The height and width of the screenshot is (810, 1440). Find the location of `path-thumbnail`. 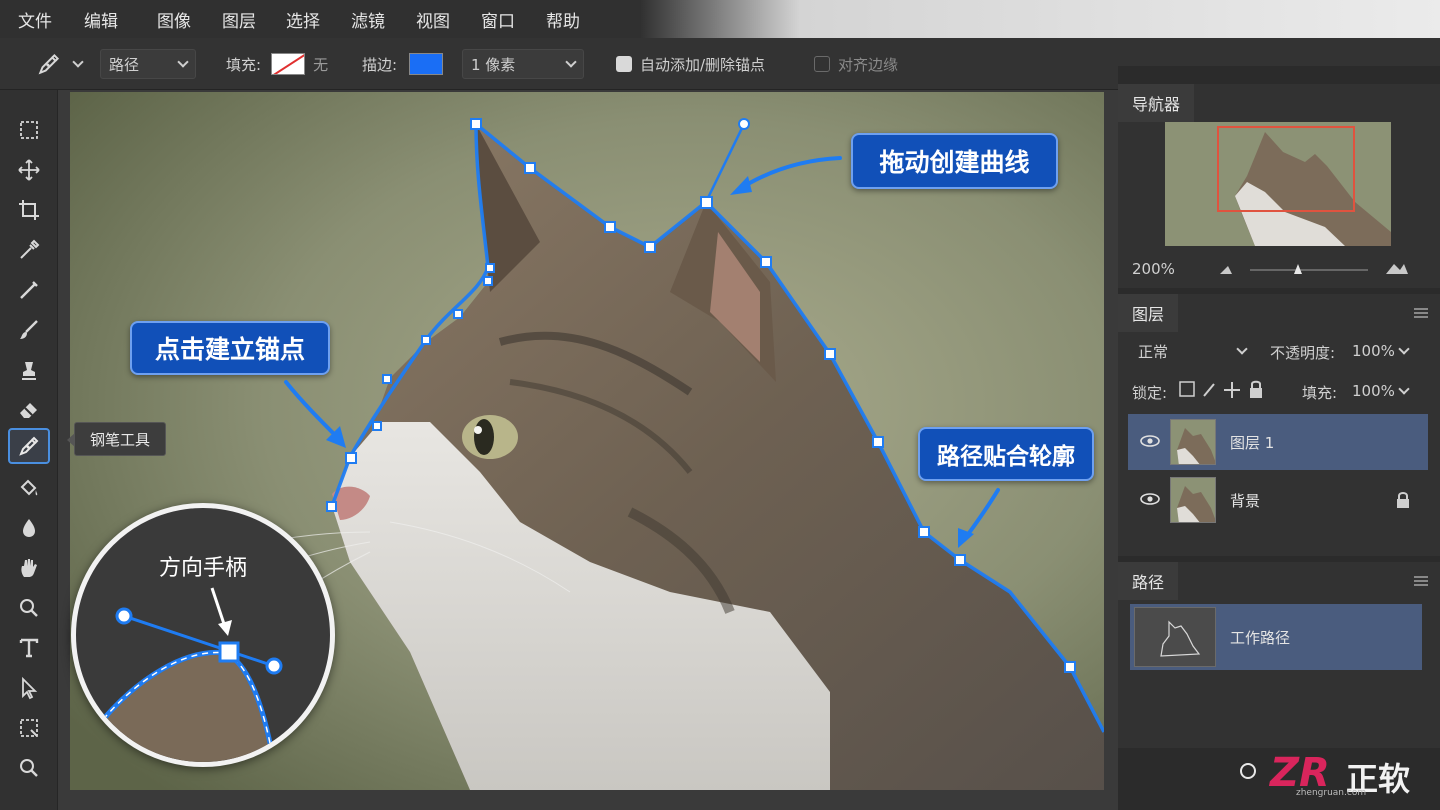

path-thumbnail is located at coordinates (1175, 637).